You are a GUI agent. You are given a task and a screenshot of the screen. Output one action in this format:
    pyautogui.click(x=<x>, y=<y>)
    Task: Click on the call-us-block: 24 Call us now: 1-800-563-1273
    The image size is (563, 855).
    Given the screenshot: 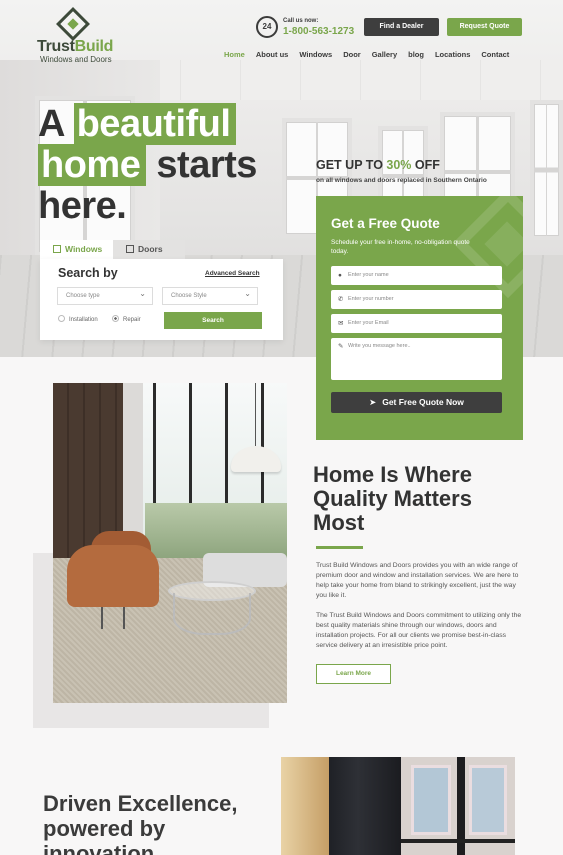 What is the action you would take?
    pyautogui.click(x=306, y=28)
    